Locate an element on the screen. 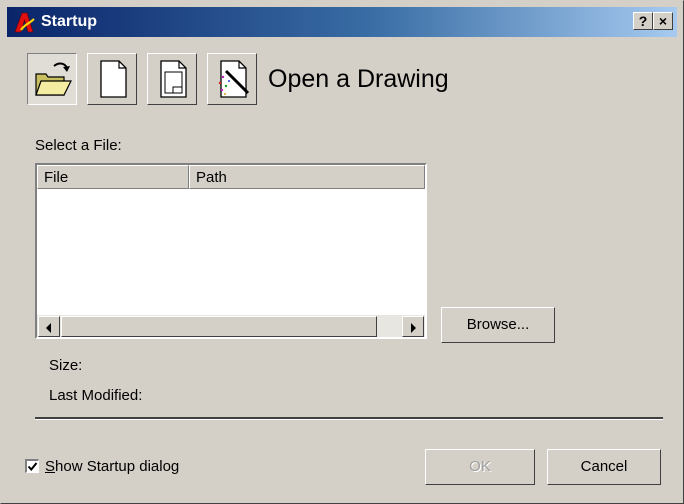  wizard-icon is located at coordinates (234, 79).